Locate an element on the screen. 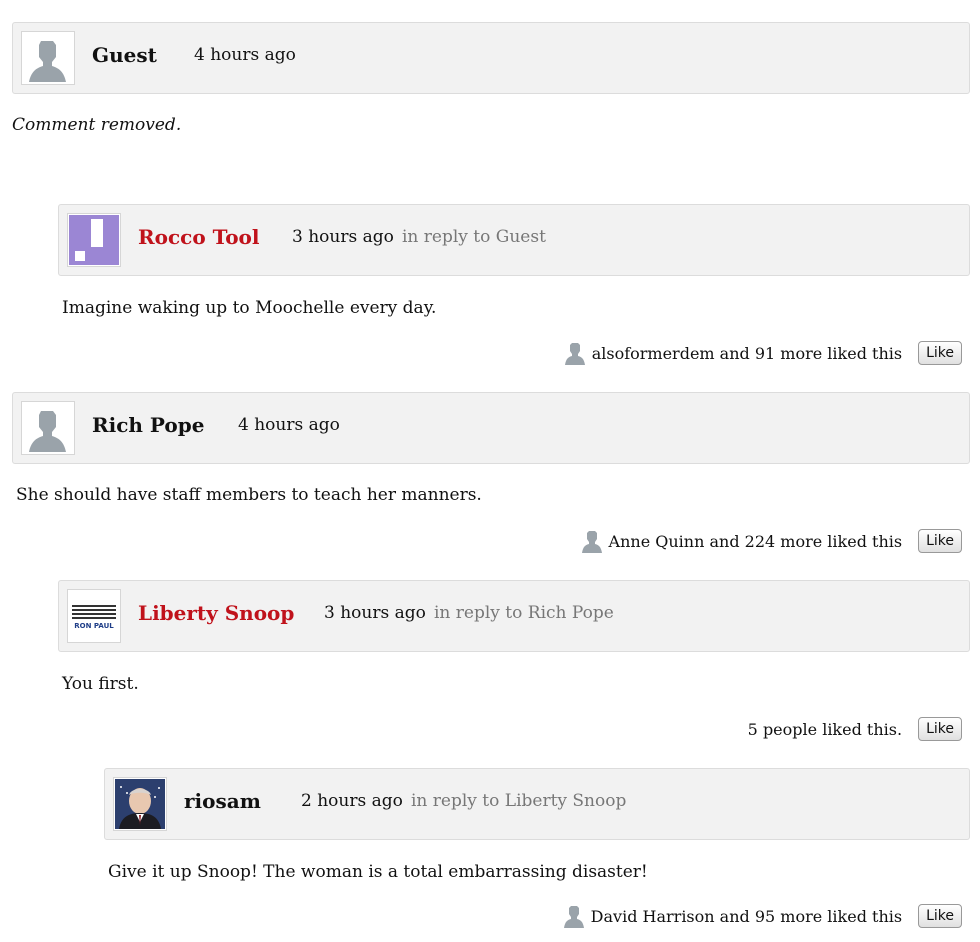  comment-author: Rocco Tool is located at coordinates (198, 237).